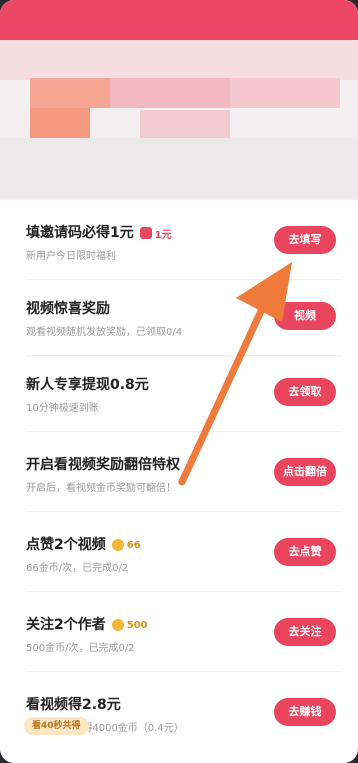  What do you see at coordinates (71, 256) in the screenshot?
I see `task-subtitle: 新用户今日限时福利` at bounding box center [71, 256].